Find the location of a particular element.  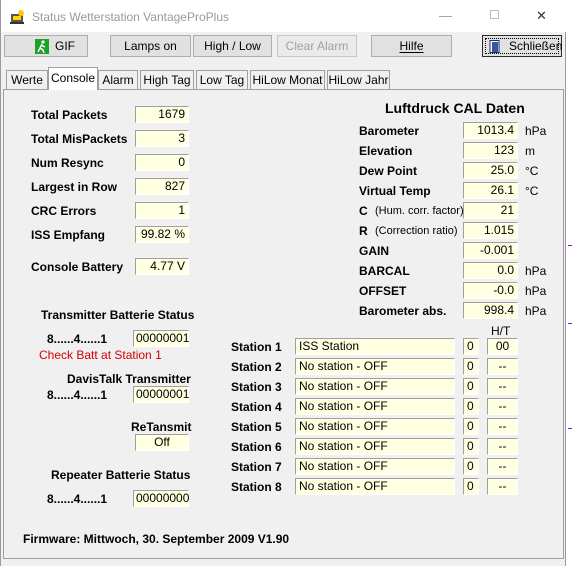

clear-alarm-button: Clear Alarm is located at coordinates (317, 46).